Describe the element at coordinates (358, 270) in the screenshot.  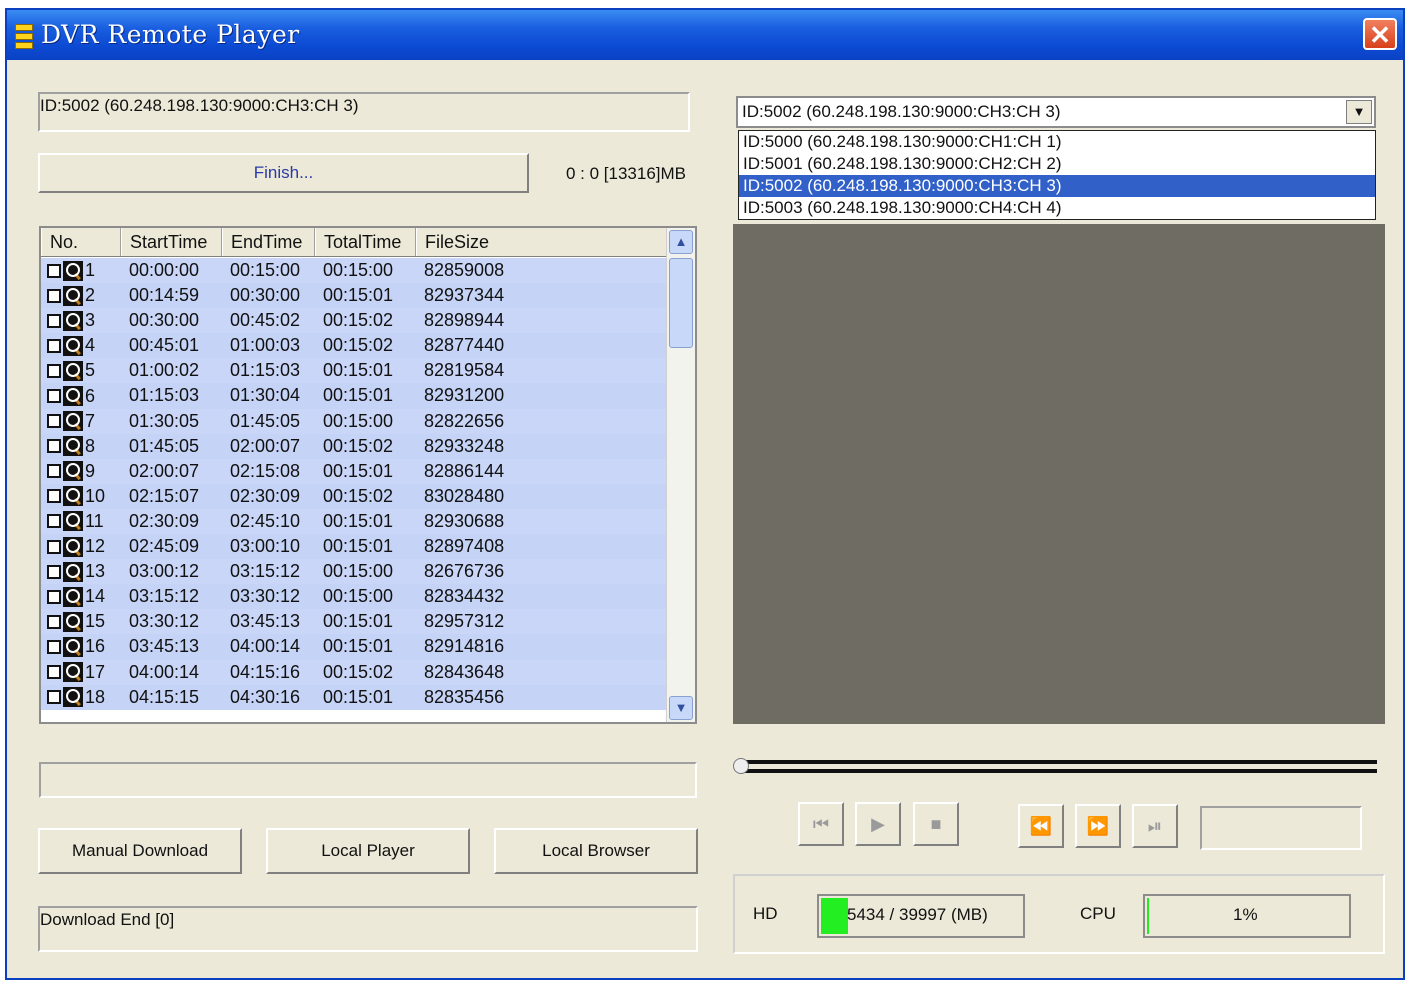
I see `total-time-cell: 00:15:00` at that location.